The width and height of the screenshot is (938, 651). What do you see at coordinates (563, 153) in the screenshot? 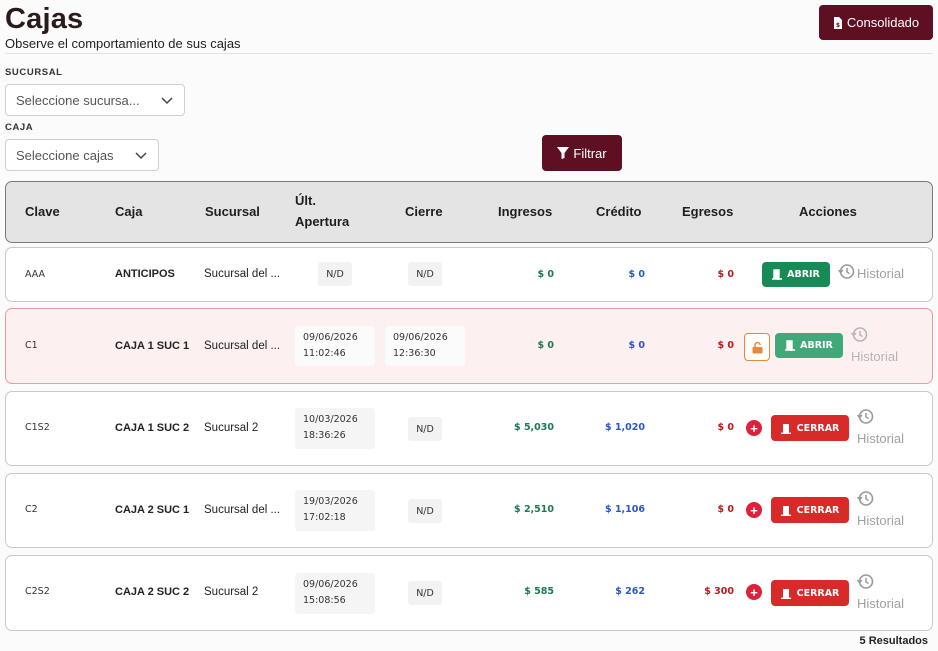
I see `filter-icon` at bounding box center [563, 153].